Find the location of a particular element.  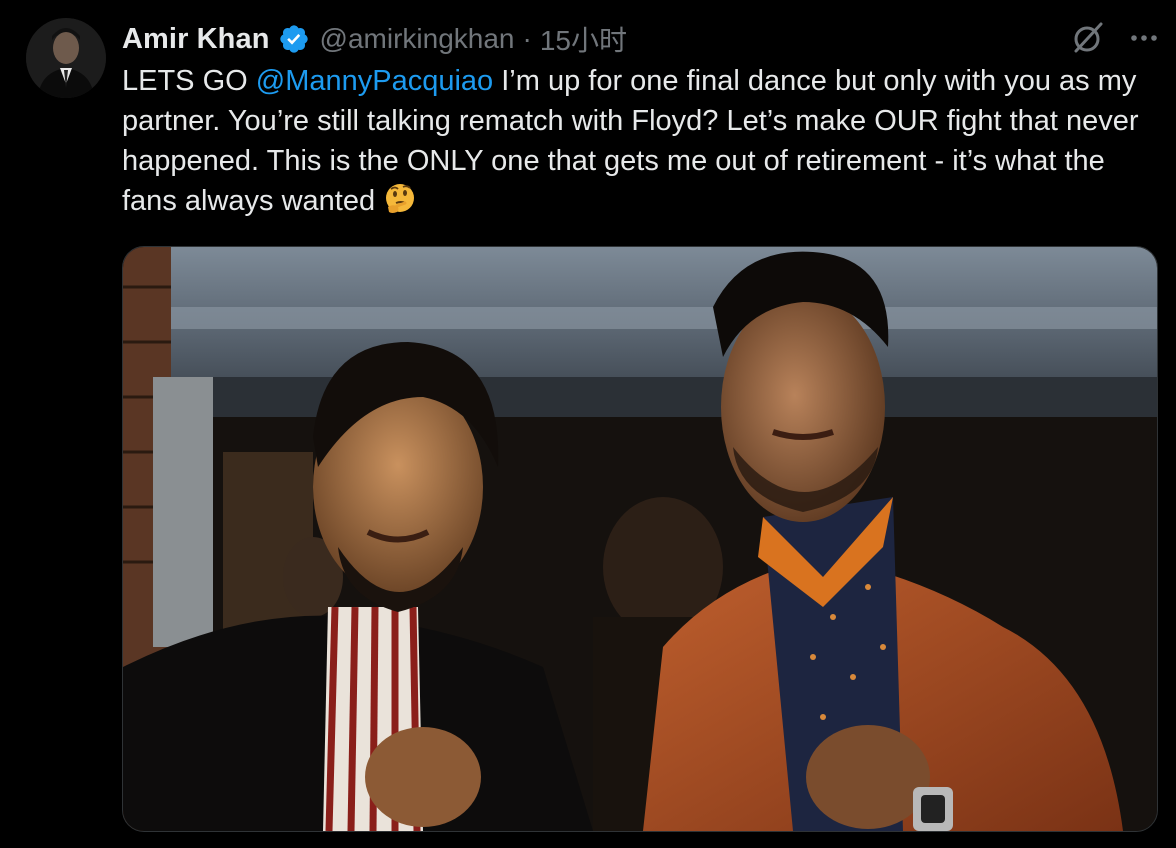

tweet-actions is located at coordinates (1116, 38).